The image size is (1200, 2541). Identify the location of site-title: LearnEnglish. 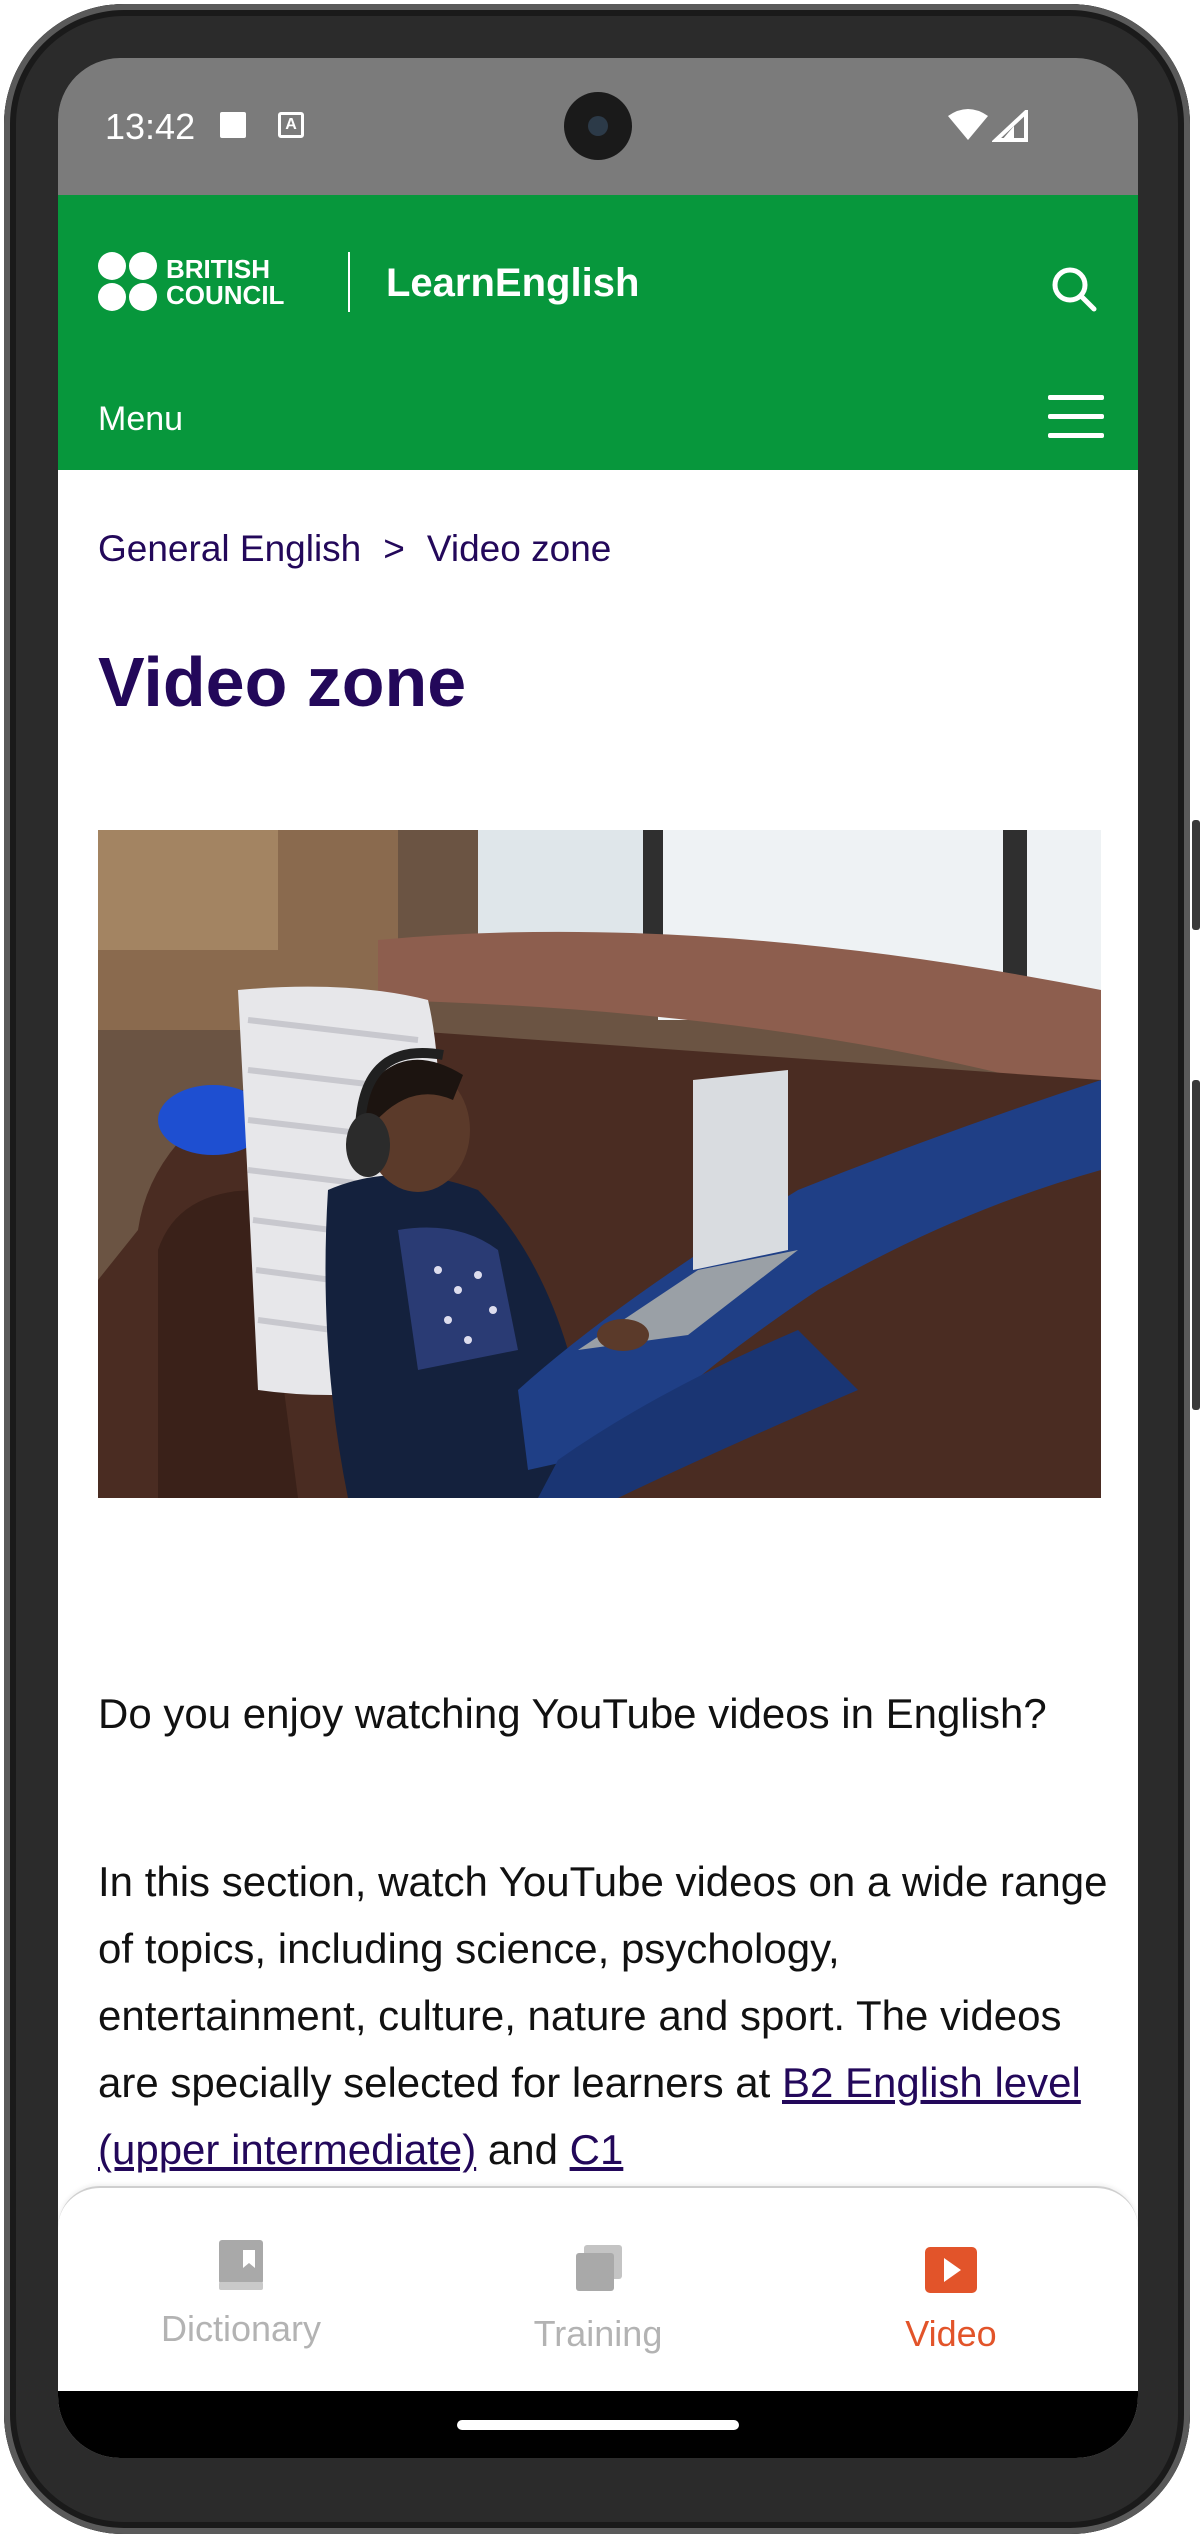
(512, 283).